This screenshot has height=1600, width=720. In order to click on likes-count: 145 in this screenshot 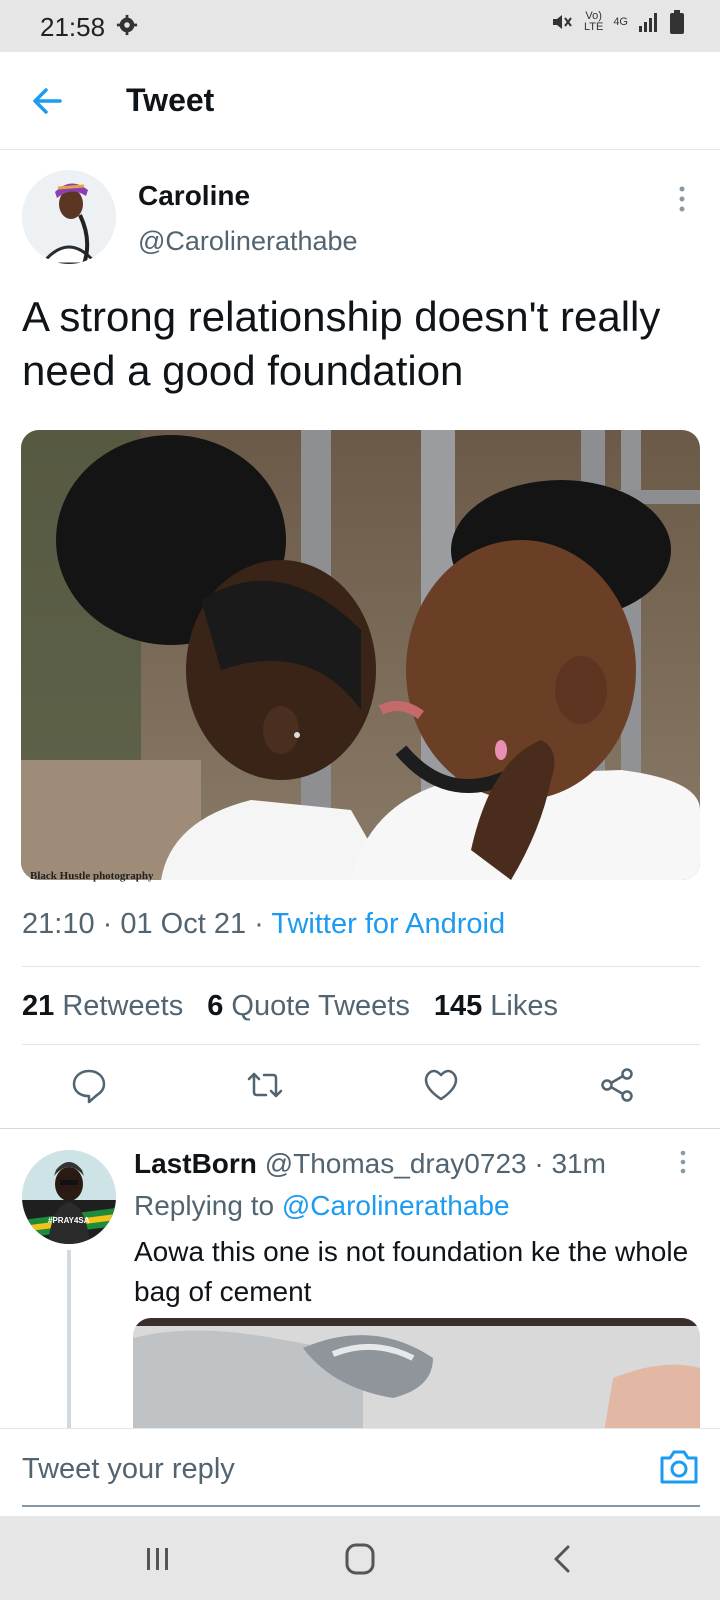, I will do `click(458, 1006)`.